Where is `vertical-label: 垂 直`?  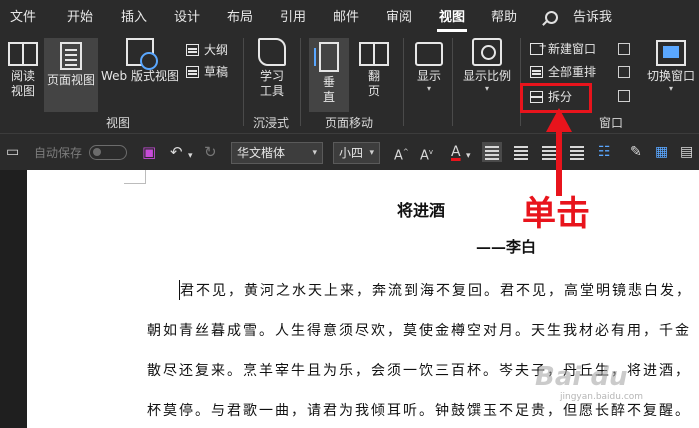
vertical-label: 垂 直 is located at coordinates (328, 89).